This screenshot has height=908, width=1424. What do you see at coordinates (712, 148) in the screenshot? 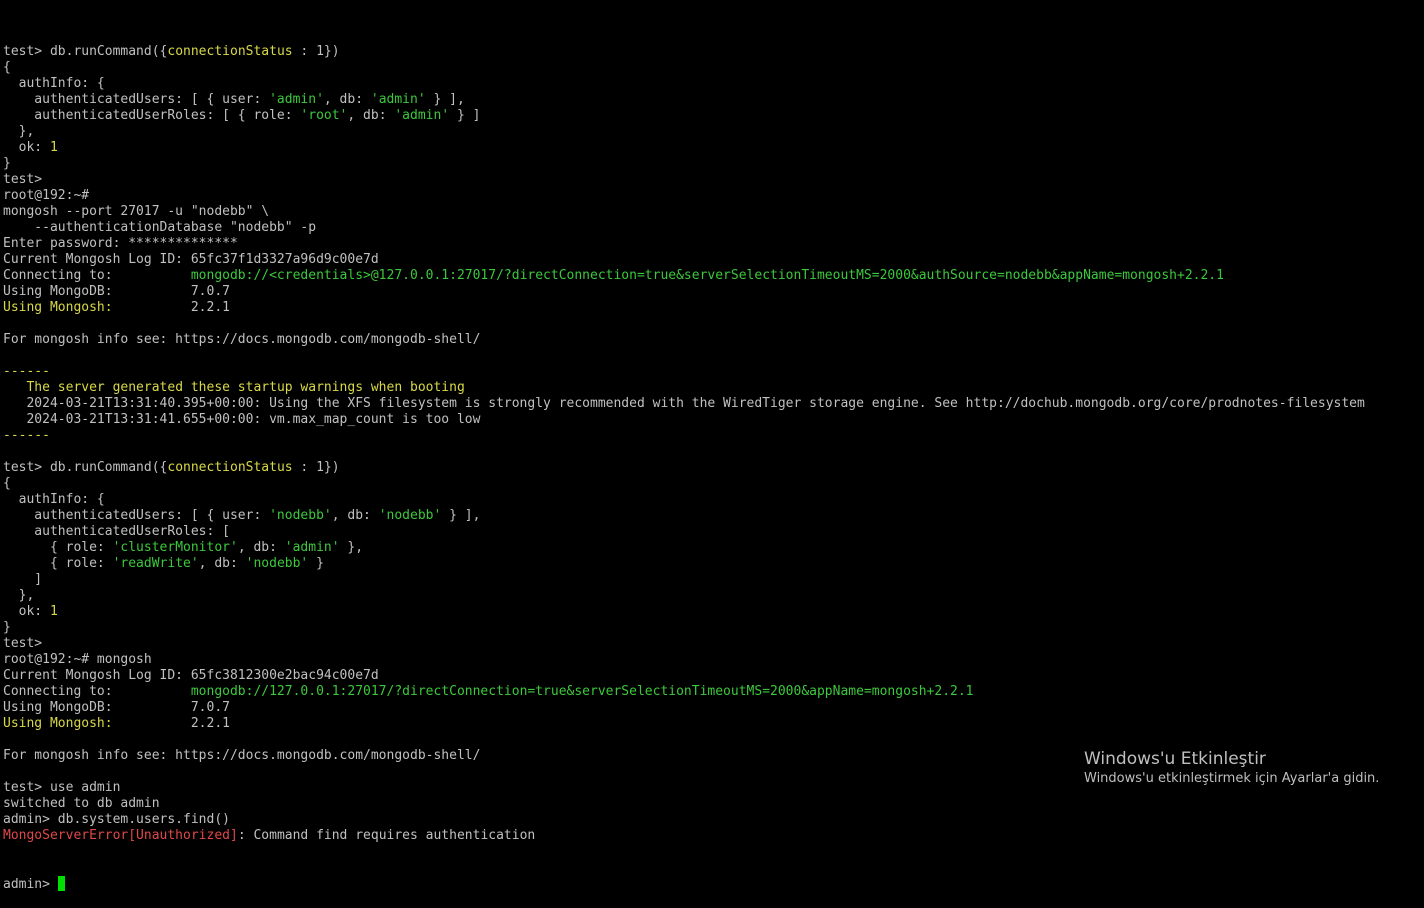
I see `terminal-line: ok: 1` at bounding box center [712, 148].